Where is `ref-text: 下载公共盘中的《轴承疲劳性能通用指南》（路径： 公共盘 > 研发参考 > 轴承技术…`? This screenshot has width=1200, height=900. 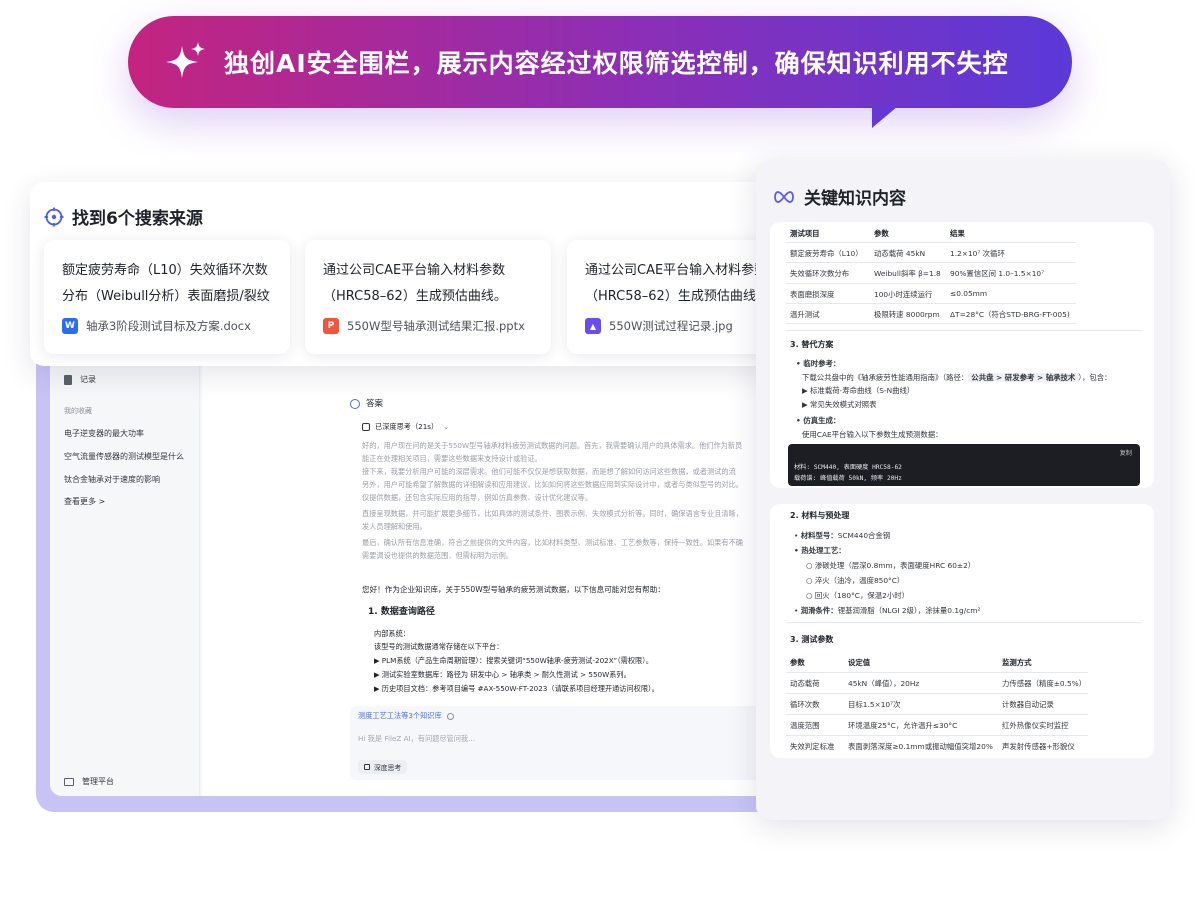 ref-text: 下载公共盘中的《轴承疲劳性能通用指南》（路径： 公共盘 > 研发参考 > 轴承技术… is located at coordinates (957, 377).